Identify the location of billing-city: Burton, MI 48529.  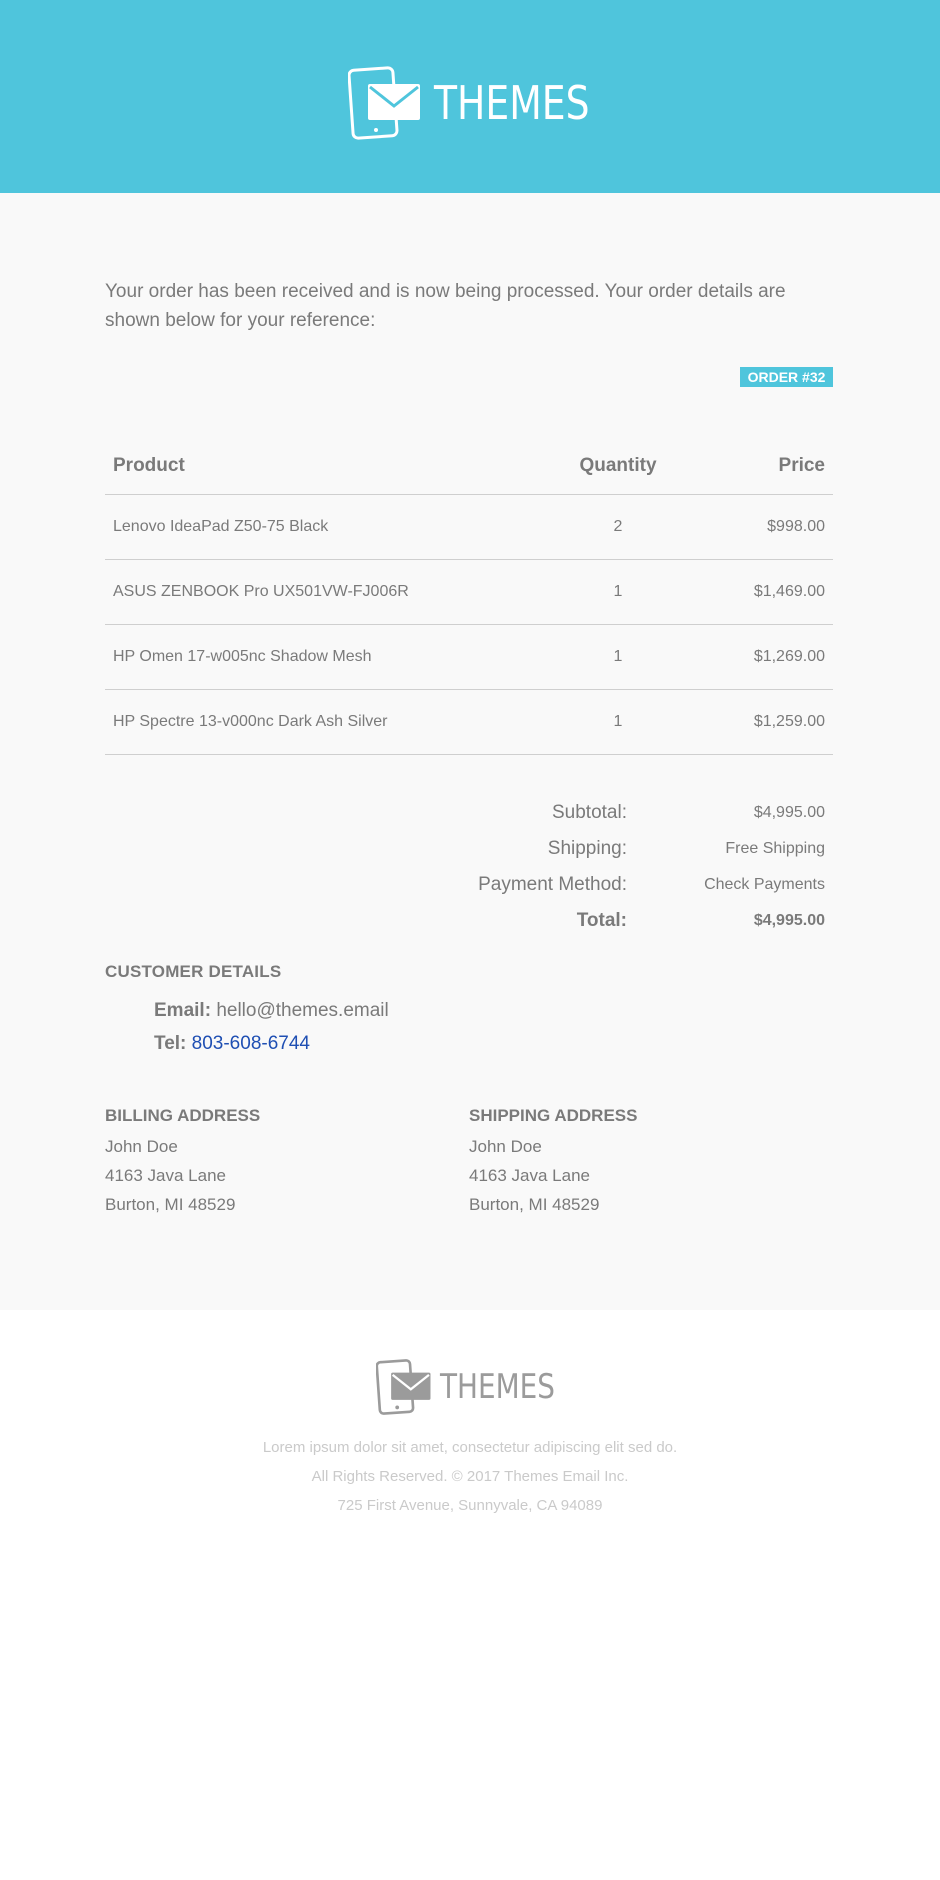
(170, 1204).